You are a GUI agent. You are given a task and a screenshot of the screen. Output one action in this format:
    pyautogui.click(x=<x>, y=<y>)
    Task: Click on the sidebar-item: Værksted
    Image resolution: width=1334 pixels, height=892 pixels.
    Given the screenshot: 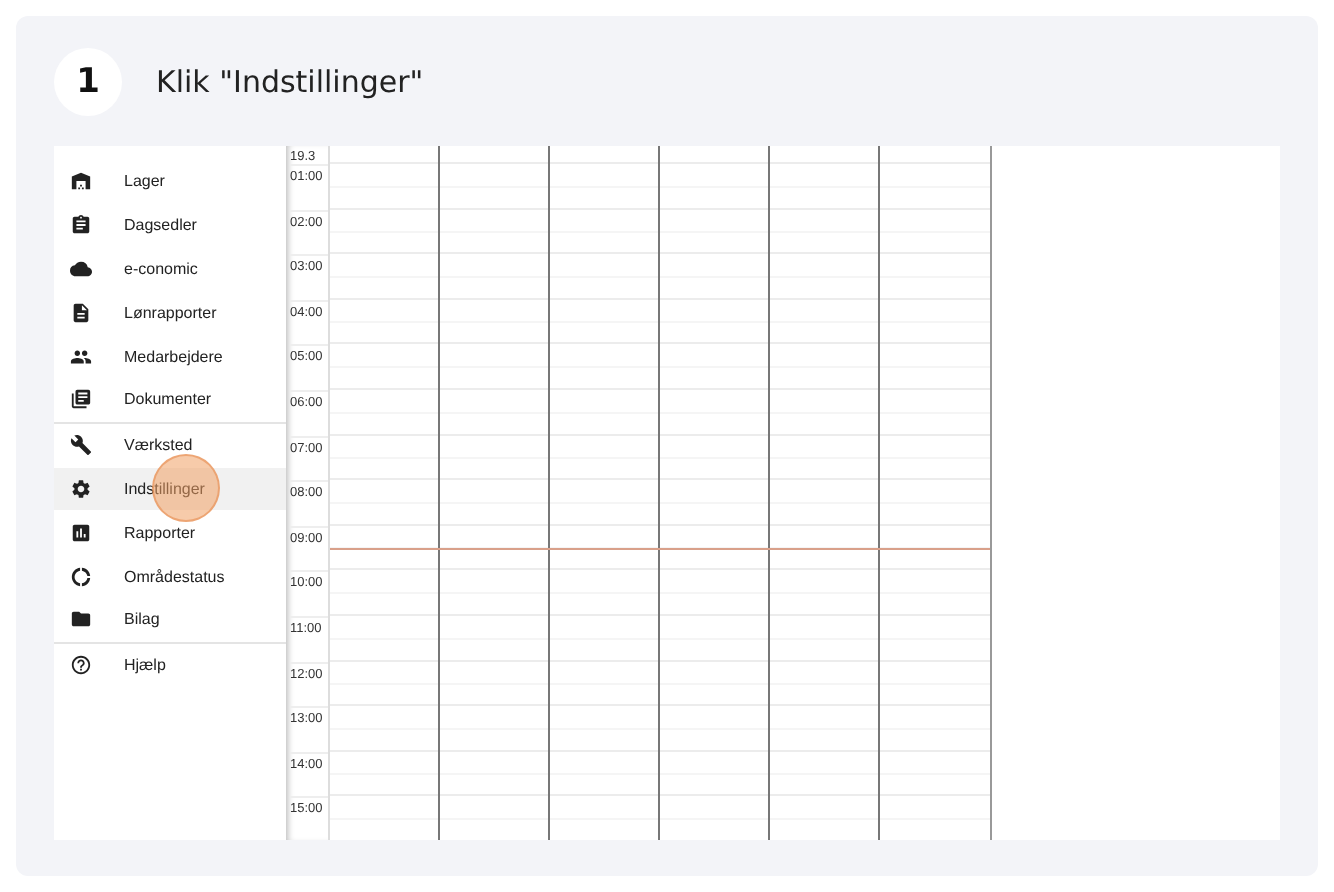 What is the action you would take?
    pyautogui.click(x=170, y=445)
    